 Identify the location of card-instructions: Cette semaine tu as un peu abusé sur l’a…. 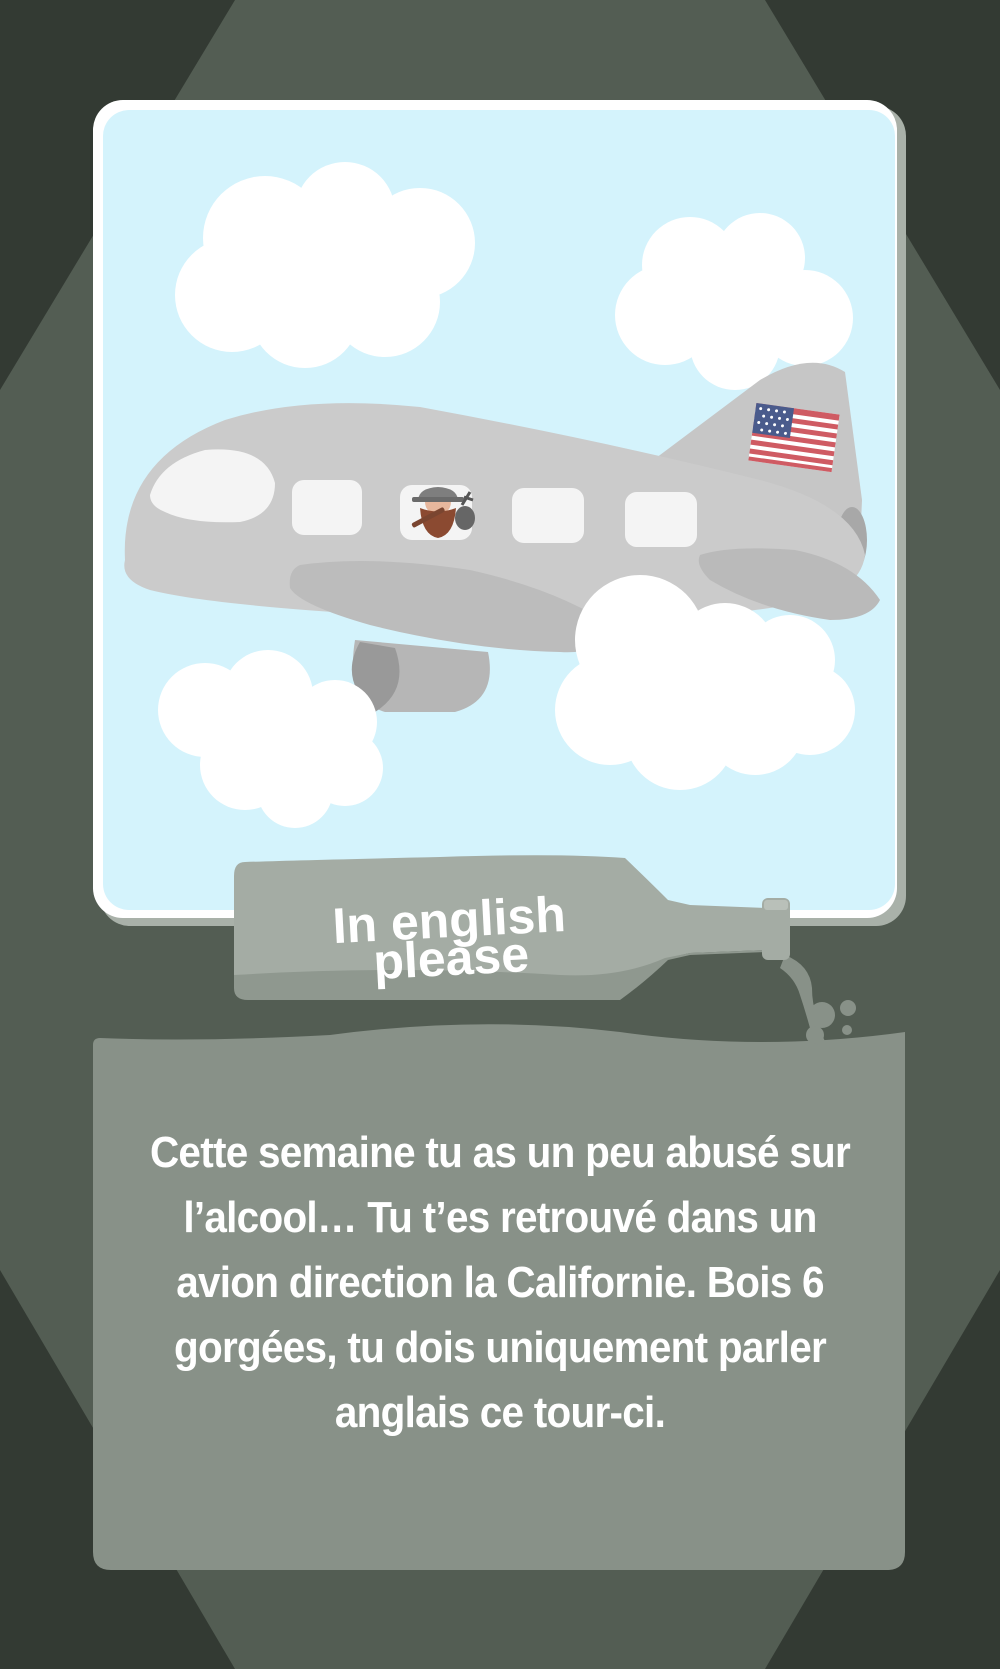
(500, 1282).